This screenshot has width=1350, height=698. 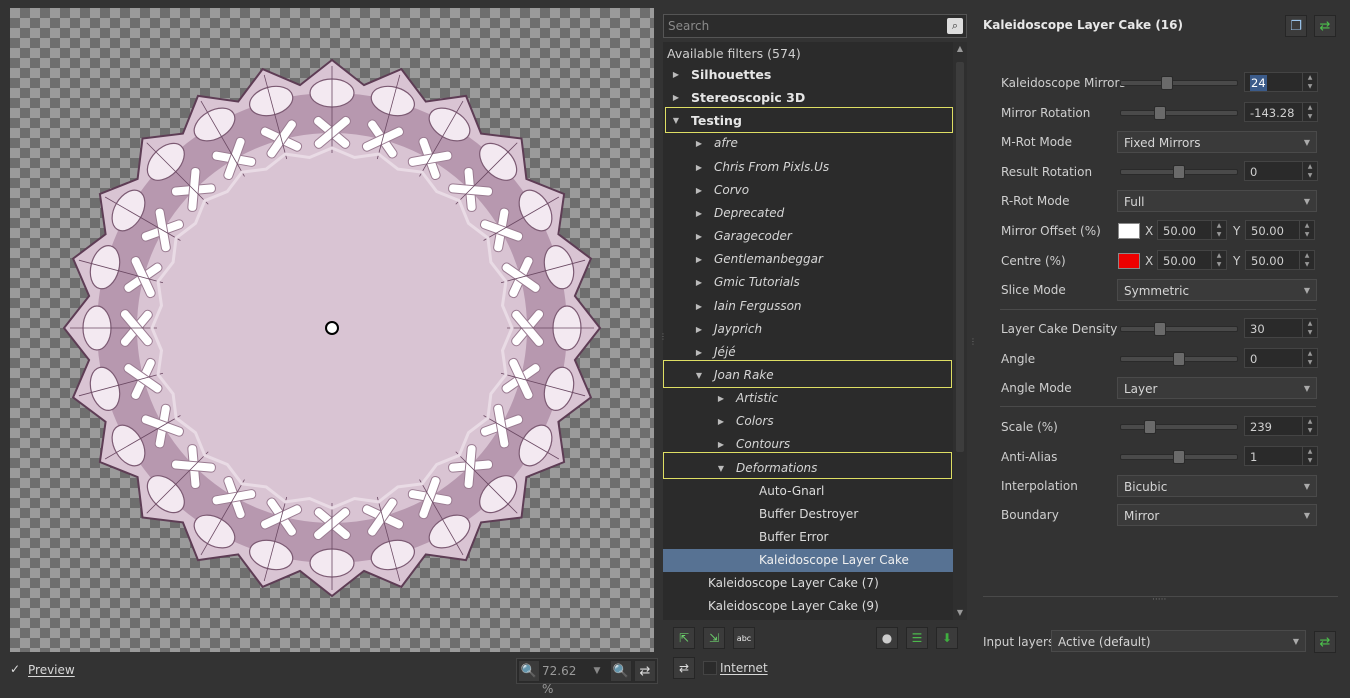 What do you see at coordinates (1129, 231) in the screenshot?
I see `mirror-offset-color-swatch` at bounding box center [1129, 231].